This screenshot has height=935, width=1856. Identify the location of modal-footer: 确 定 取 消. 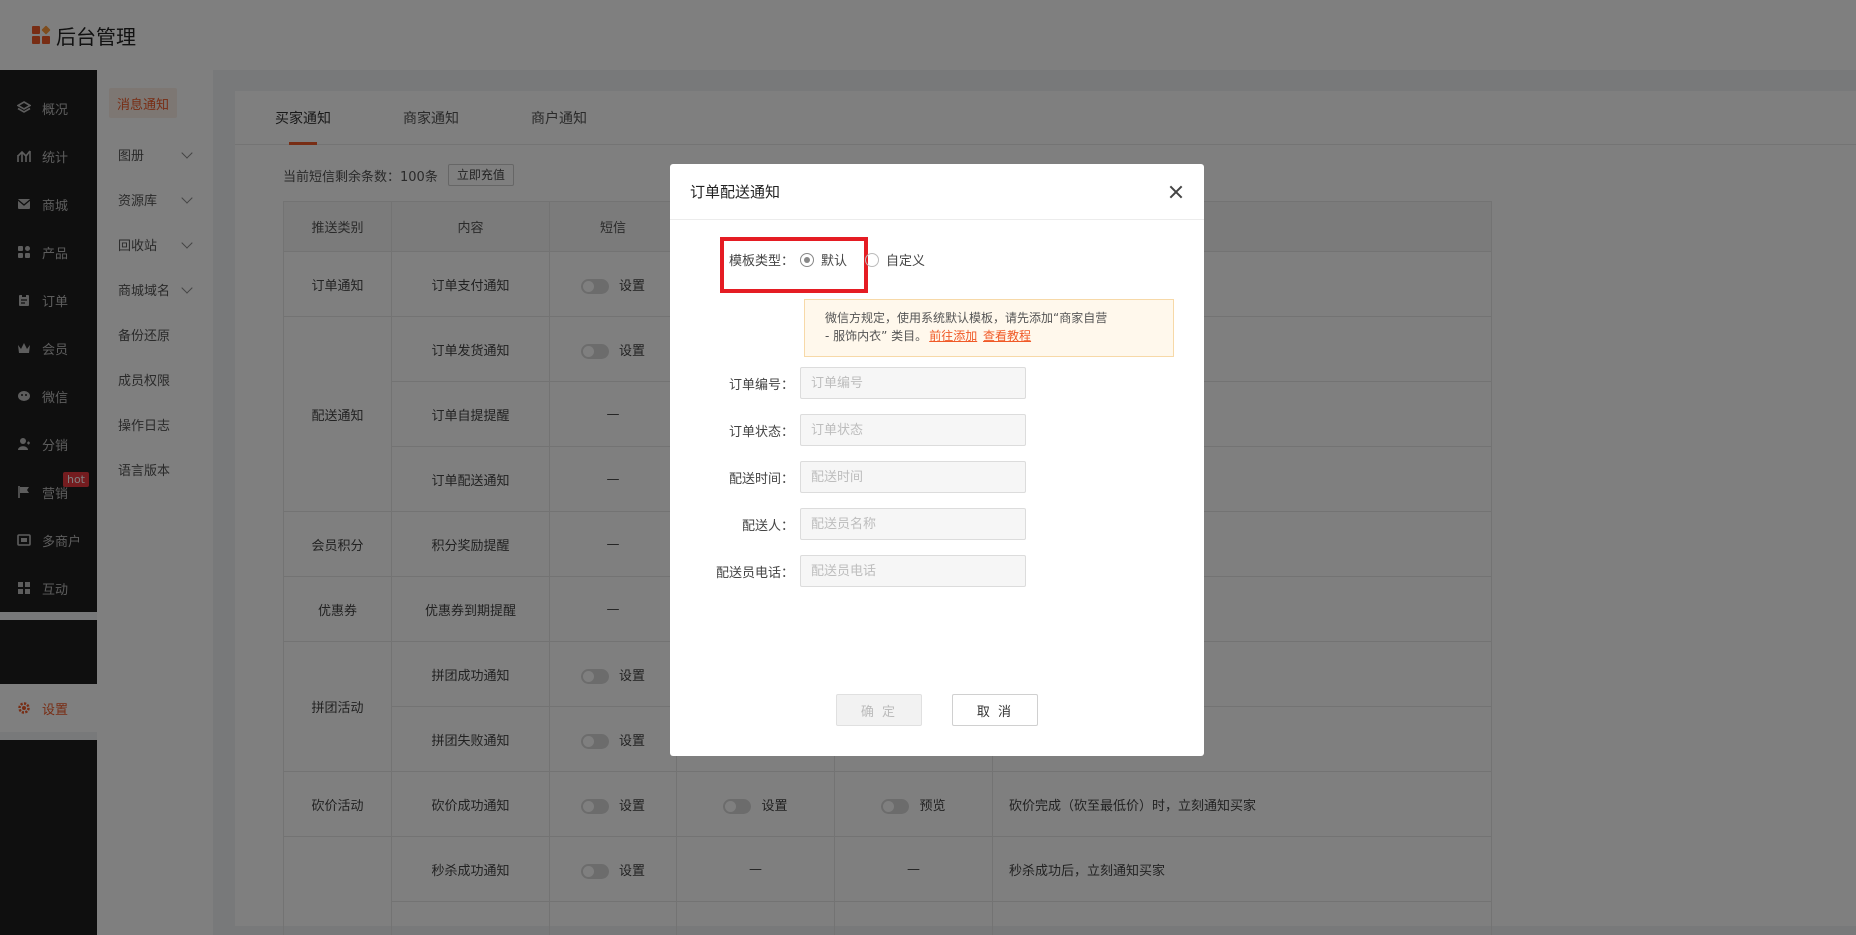
(937, 710).